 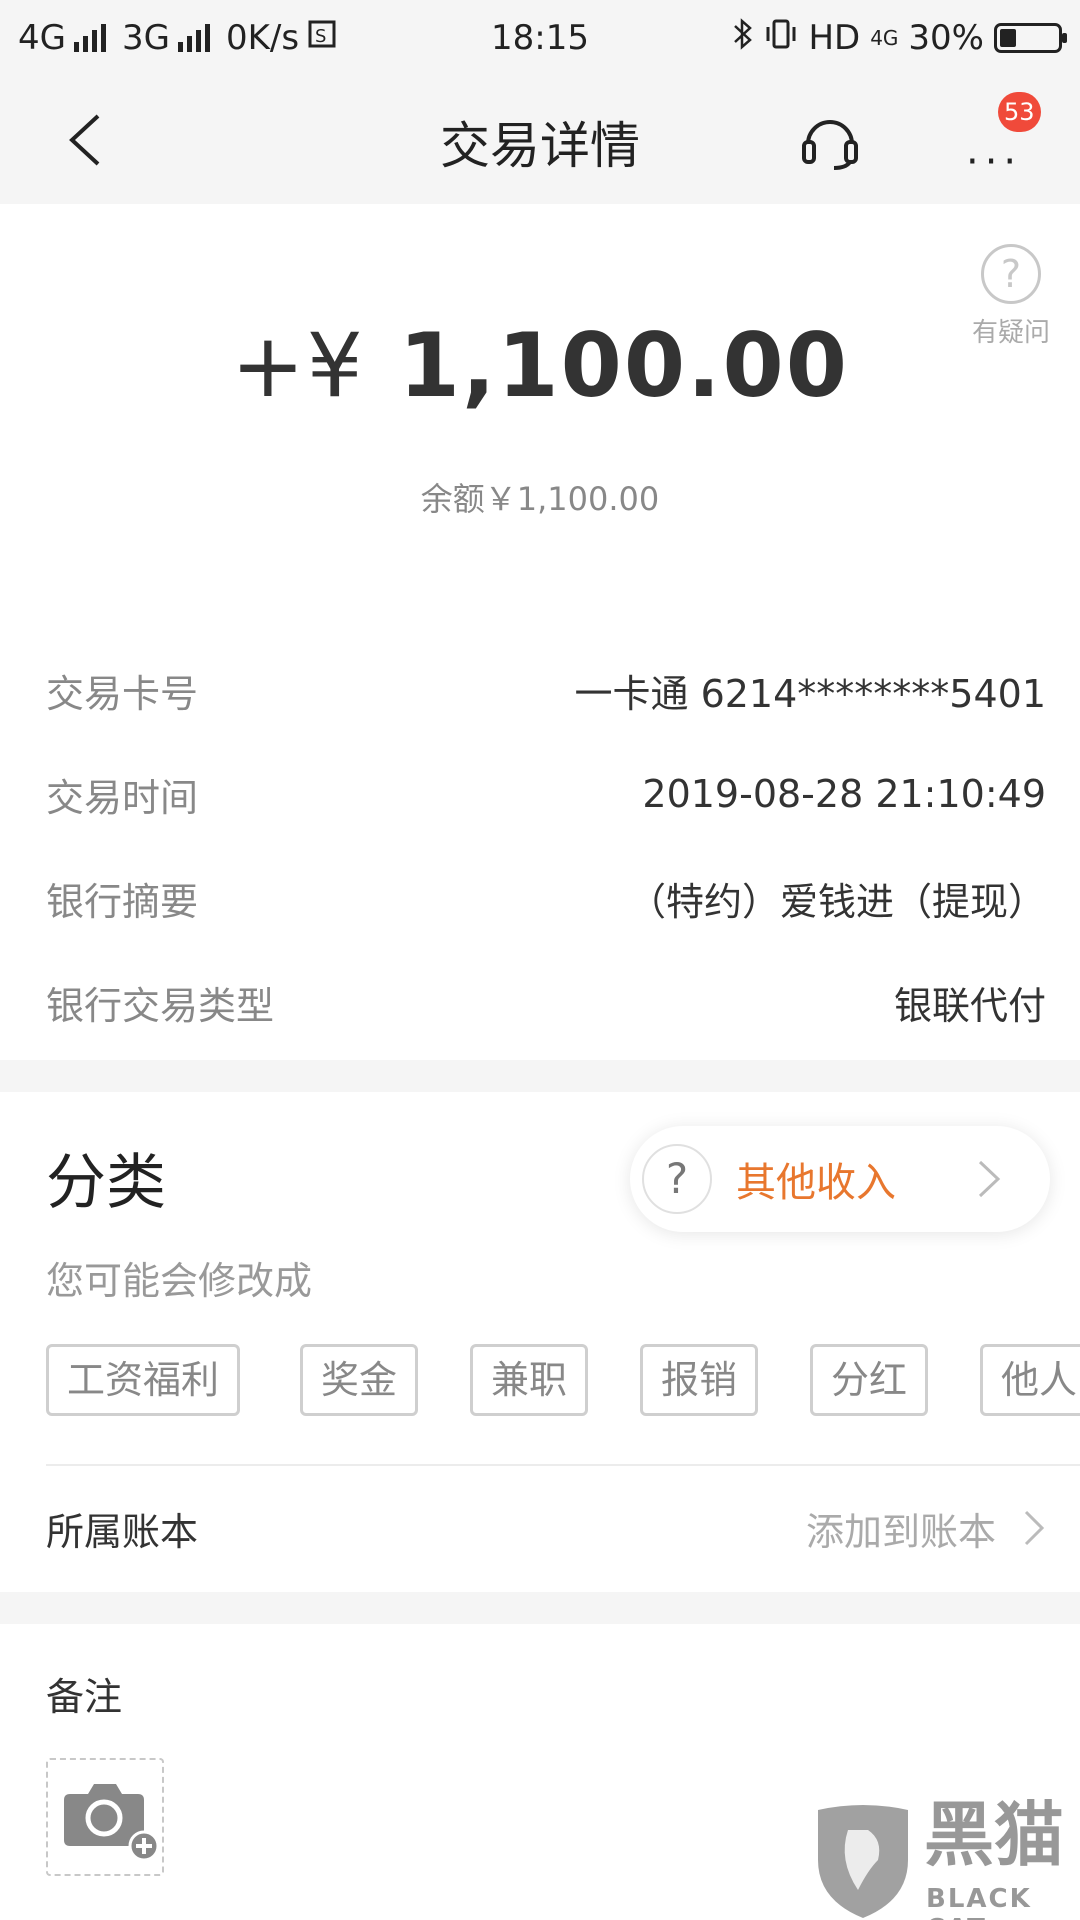 What do you see at coordinates (143, 1380) in the screenshot?
I see `category-tag: 工资福利` at bounding box center [143, 1380].